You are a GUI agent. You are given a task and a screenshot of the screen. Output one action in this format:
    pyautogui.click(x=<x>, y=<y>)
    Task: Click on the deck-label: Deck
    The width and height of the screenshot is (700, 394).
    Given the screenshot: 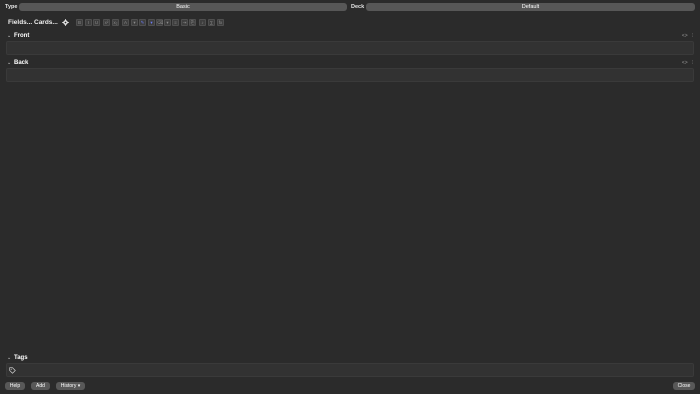 What is the action you would take?
    pyautogui.click(x=358, y=7)
    